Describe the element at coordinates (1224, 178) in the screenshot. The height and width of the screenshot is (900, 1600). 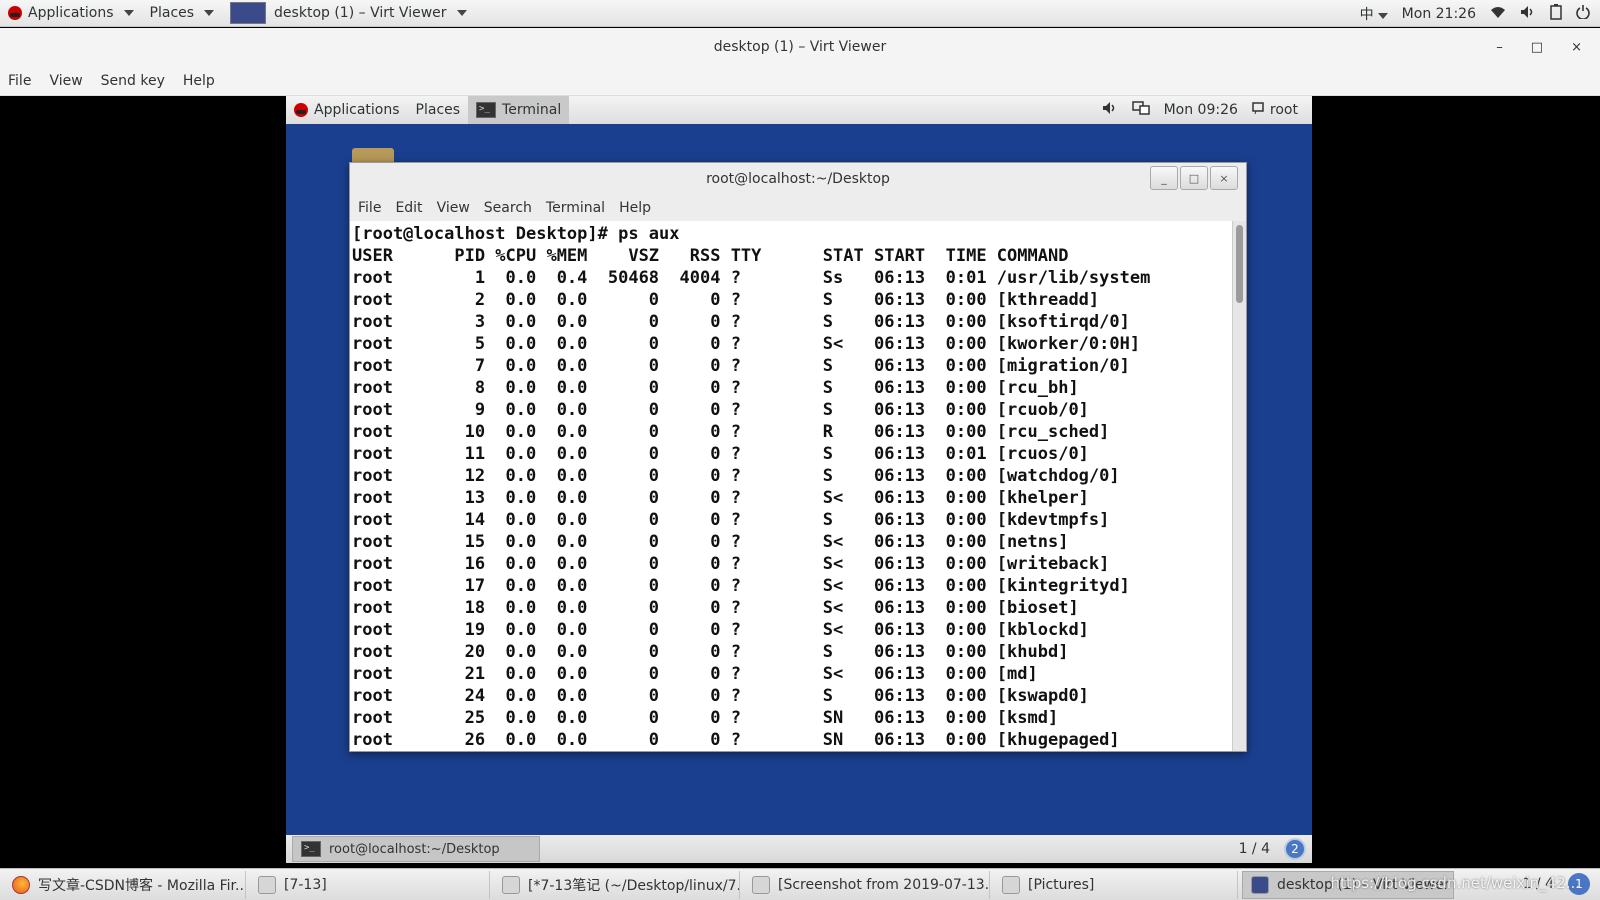
I see `terminal-close-button: ×` at that location.